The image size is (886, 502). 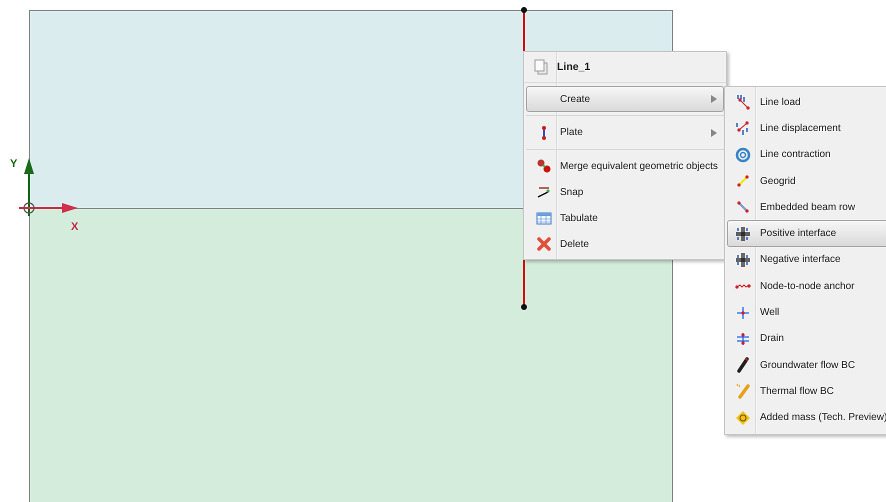 I want to click on menu-item: Line displacement, so click(x=806, y=128).